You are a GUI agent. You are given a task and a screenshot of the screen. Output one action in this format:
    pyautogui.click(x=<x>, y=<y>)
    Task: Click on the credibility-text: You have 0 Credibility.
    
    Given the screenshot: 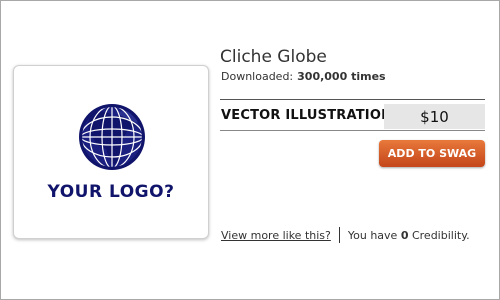 What is the action you would take?
    pyautogui.click(x=409, y=235)
    